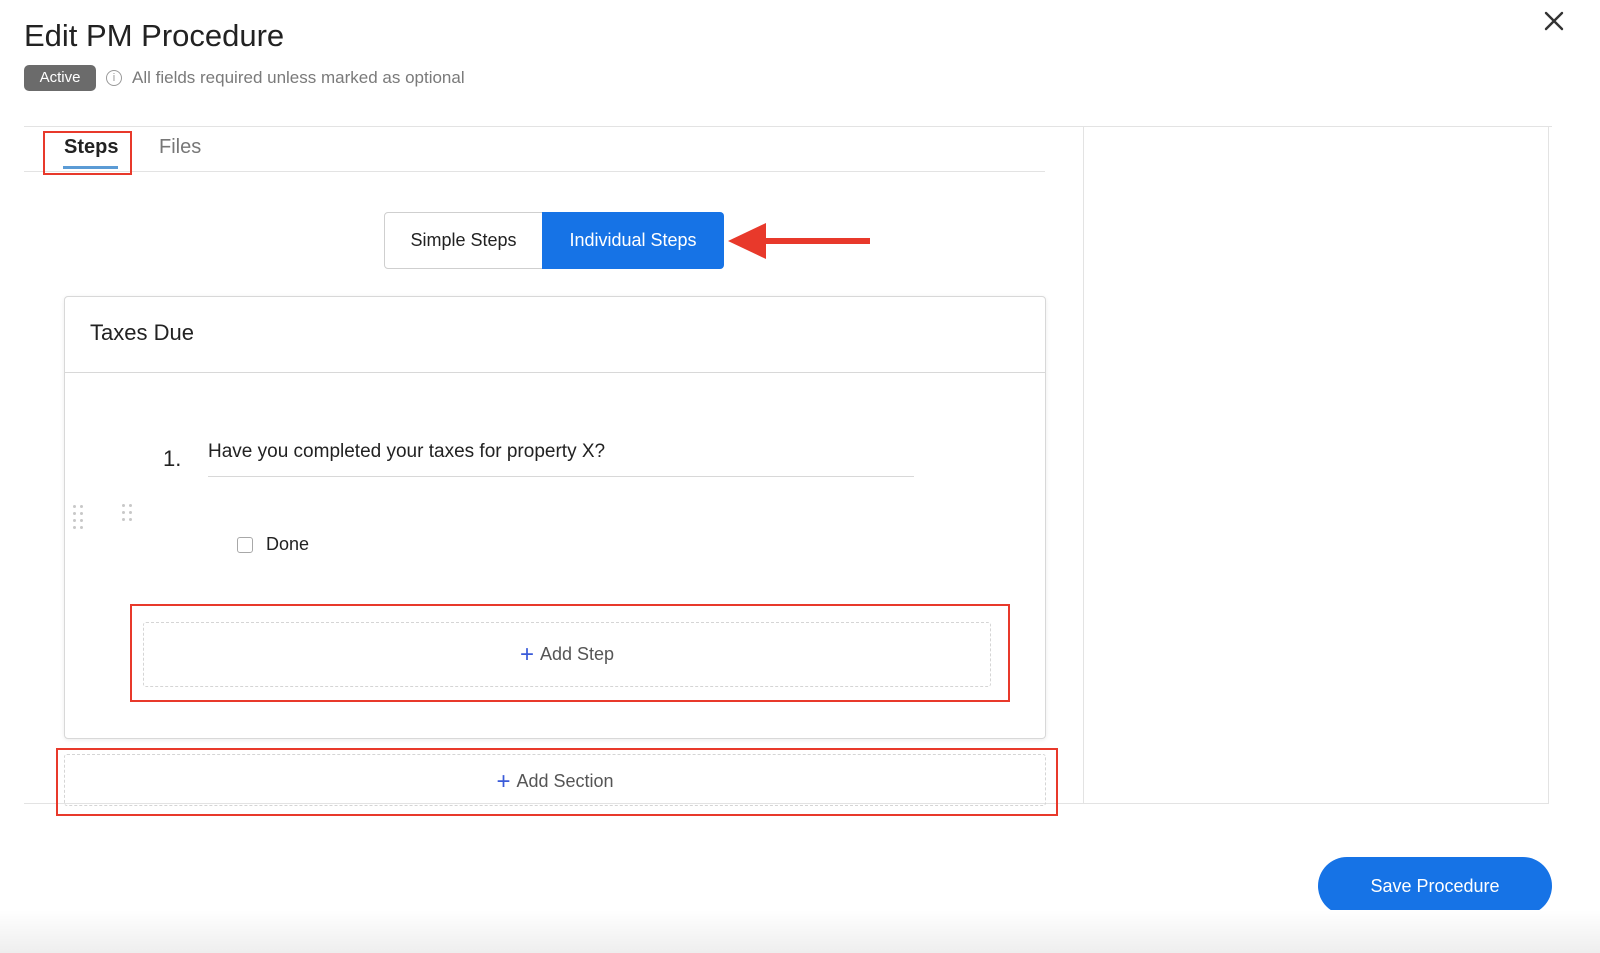 This screenshot has height=953, width=1600. What do you see at coordinates (561, 476) in the screenshot?
I see `step-input-underline` at bounding box center [561, 476].